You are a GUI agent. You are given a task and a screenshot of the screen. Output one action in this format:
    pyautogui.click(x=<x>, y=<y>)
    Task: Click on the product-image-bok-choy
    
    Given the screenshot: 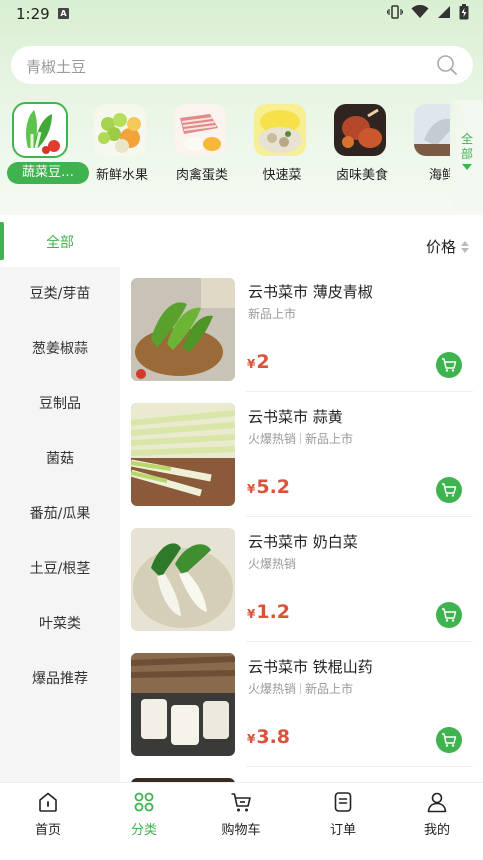 What is the action you would take?
    pyautogui.click(x=183, y=579)
    